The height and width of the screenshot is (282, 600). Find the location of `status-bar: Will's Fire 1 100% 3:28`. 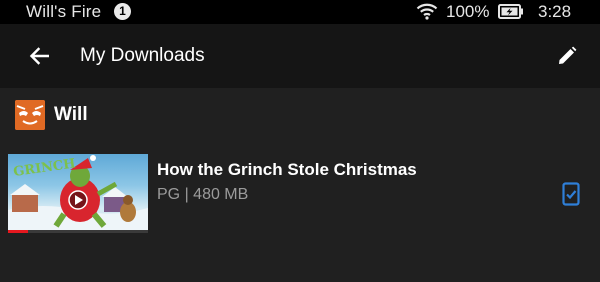

status-bar: Will's Fire 1 100% 3:28 is located at coordinates (300, 12).